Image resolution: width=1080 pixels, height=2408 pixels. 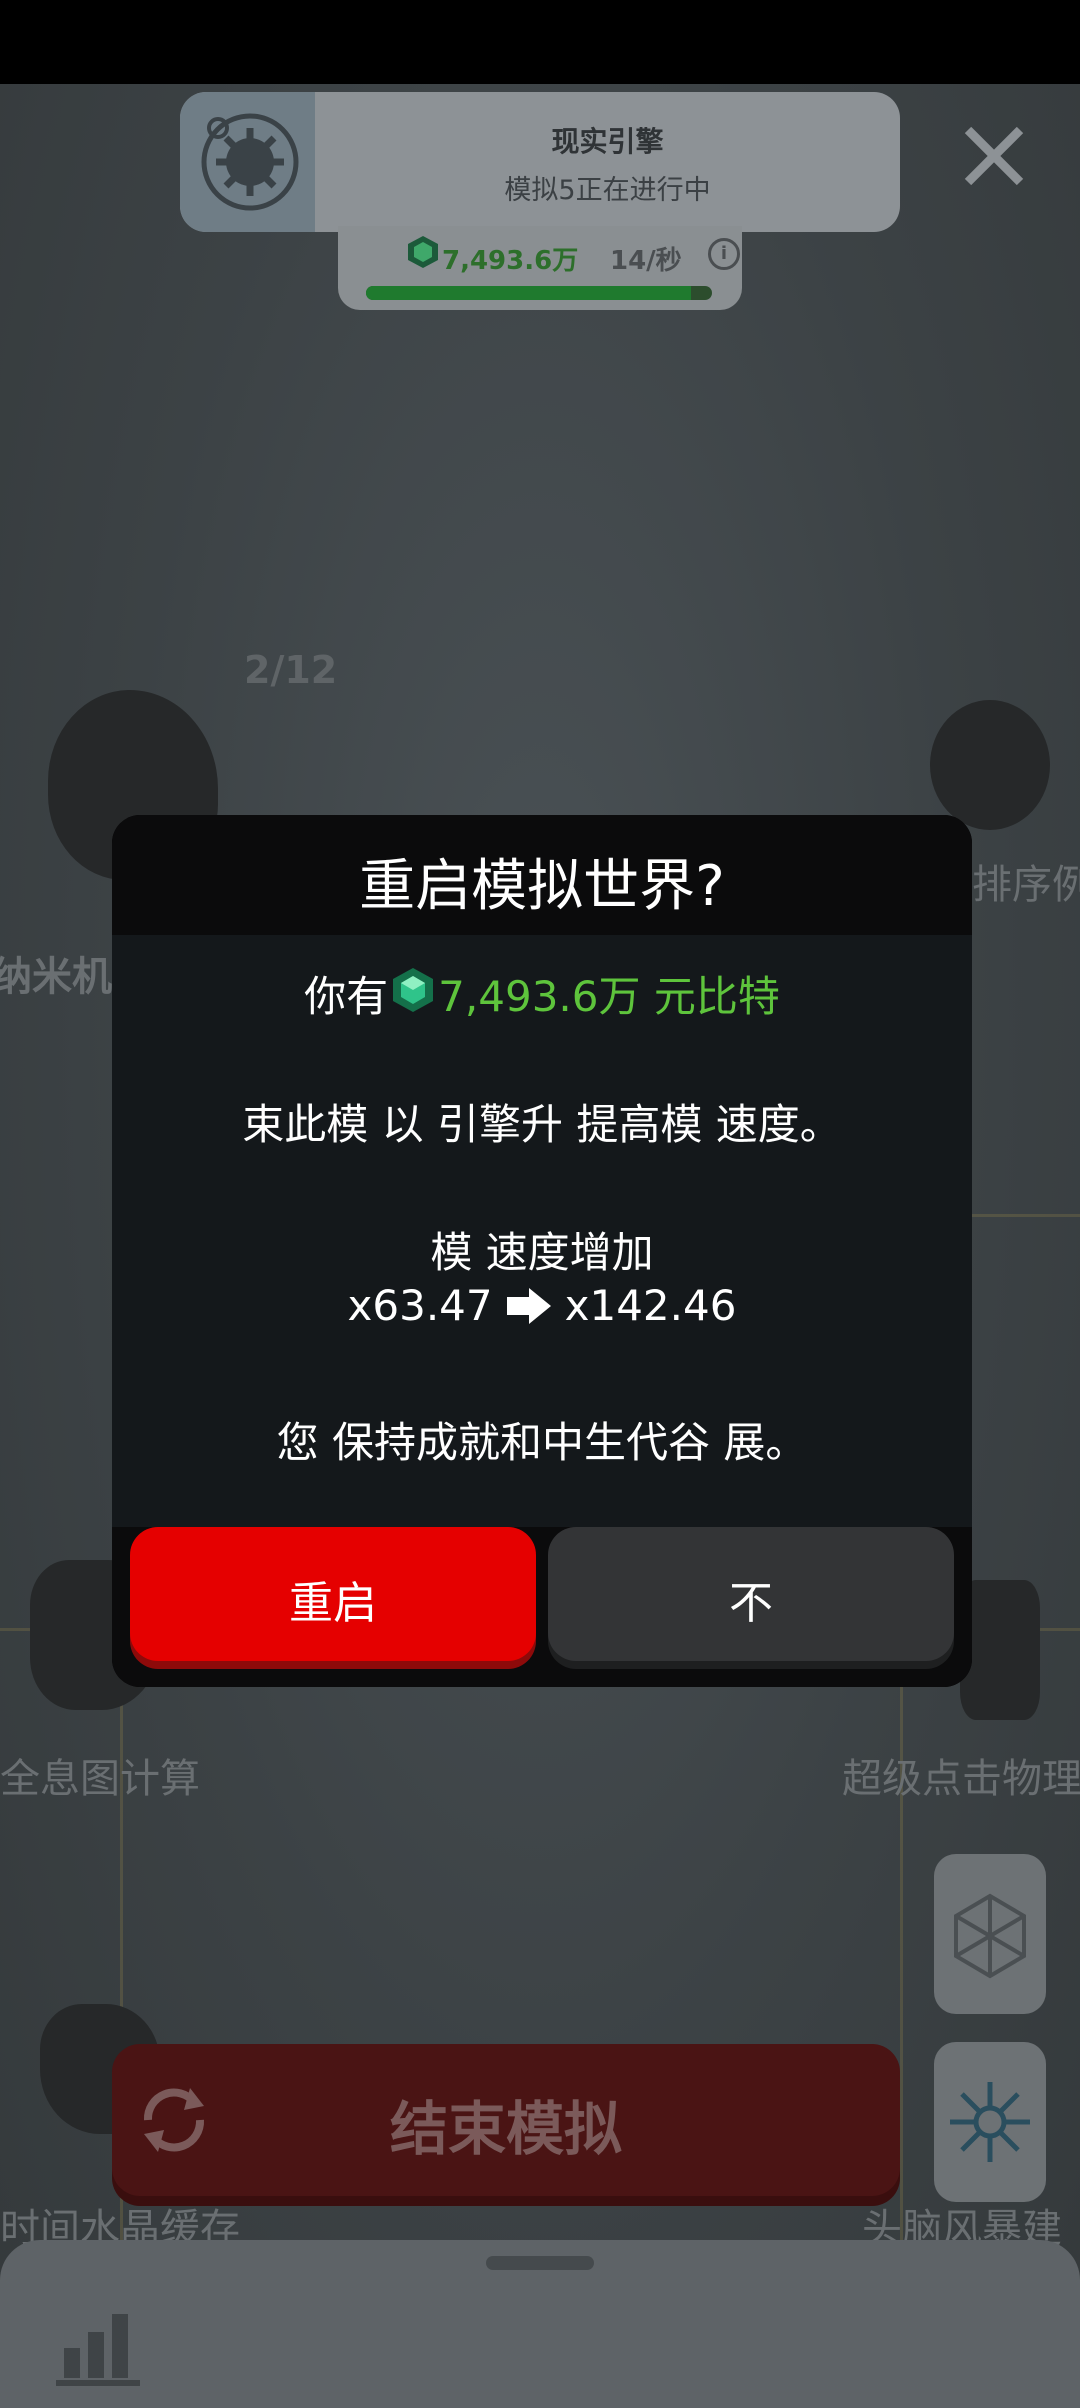 I want to click on cancel-button: 不, so click(x=751, y=1594).